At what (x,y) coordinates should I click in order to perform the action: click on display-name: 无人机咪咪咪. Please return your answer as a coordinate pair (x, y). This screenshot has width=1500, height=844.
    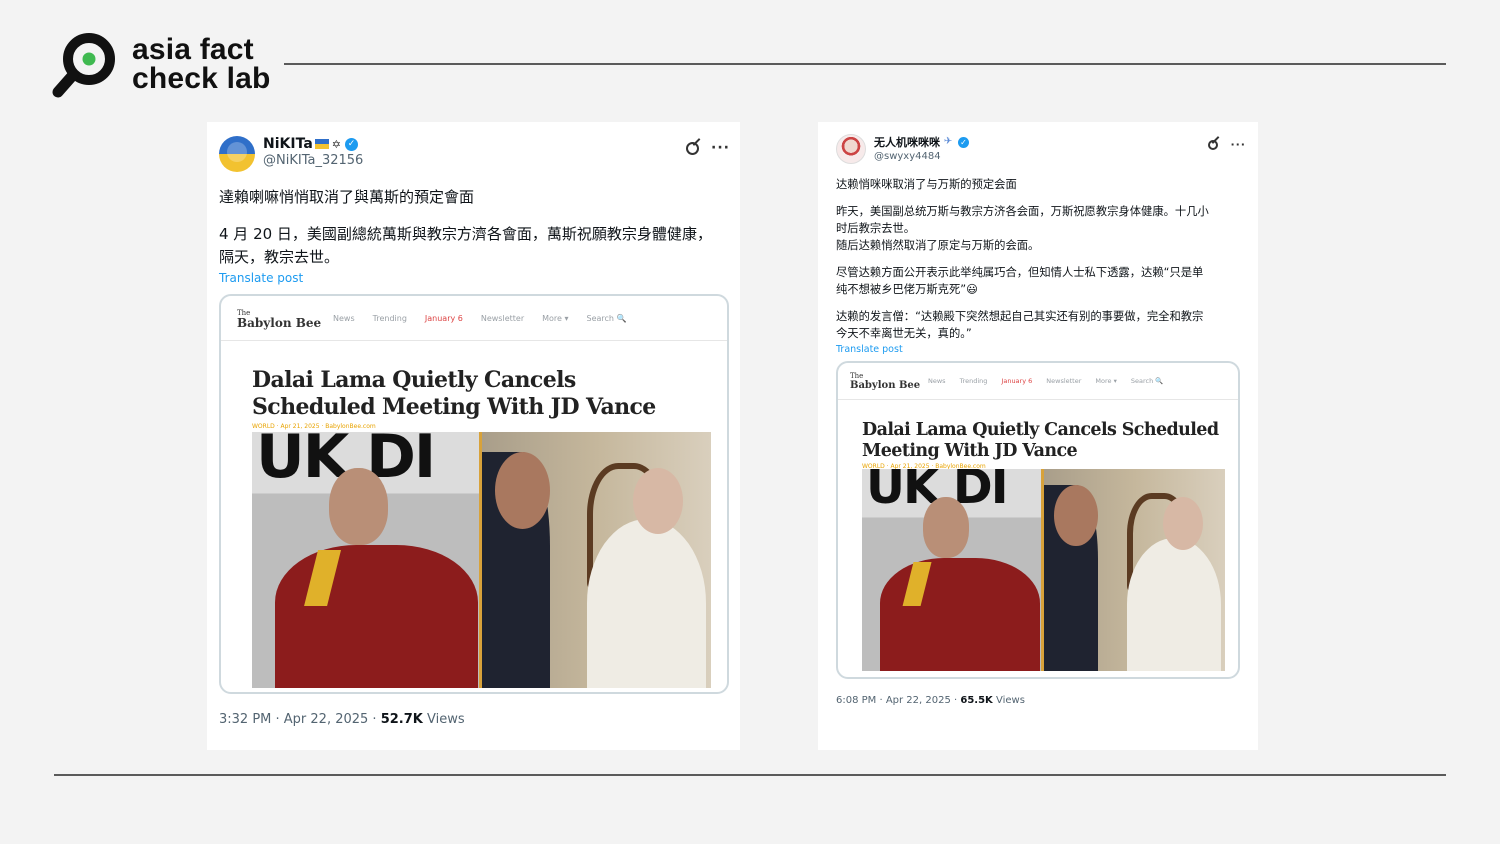
    Looking at the image, I should click on (907, 142).